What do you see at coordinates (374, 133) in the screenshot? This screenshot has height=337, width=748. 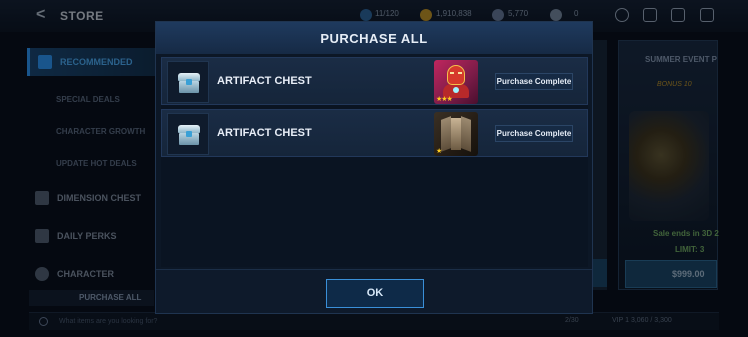 I see `list-item: ARTIFACT CHEST ★ Purchase Complete` at bounding box center [374, 133].